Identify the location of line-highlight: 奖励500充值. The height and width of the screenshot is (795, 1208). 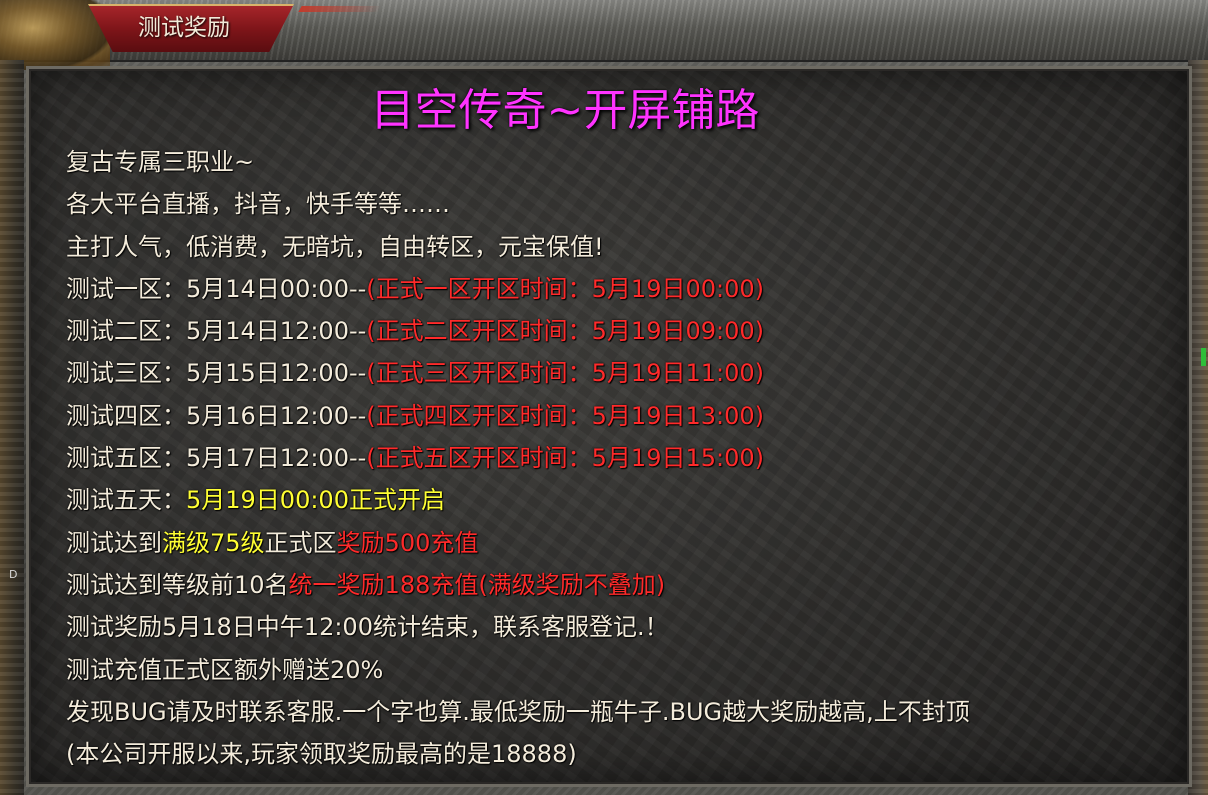
(407, 542).